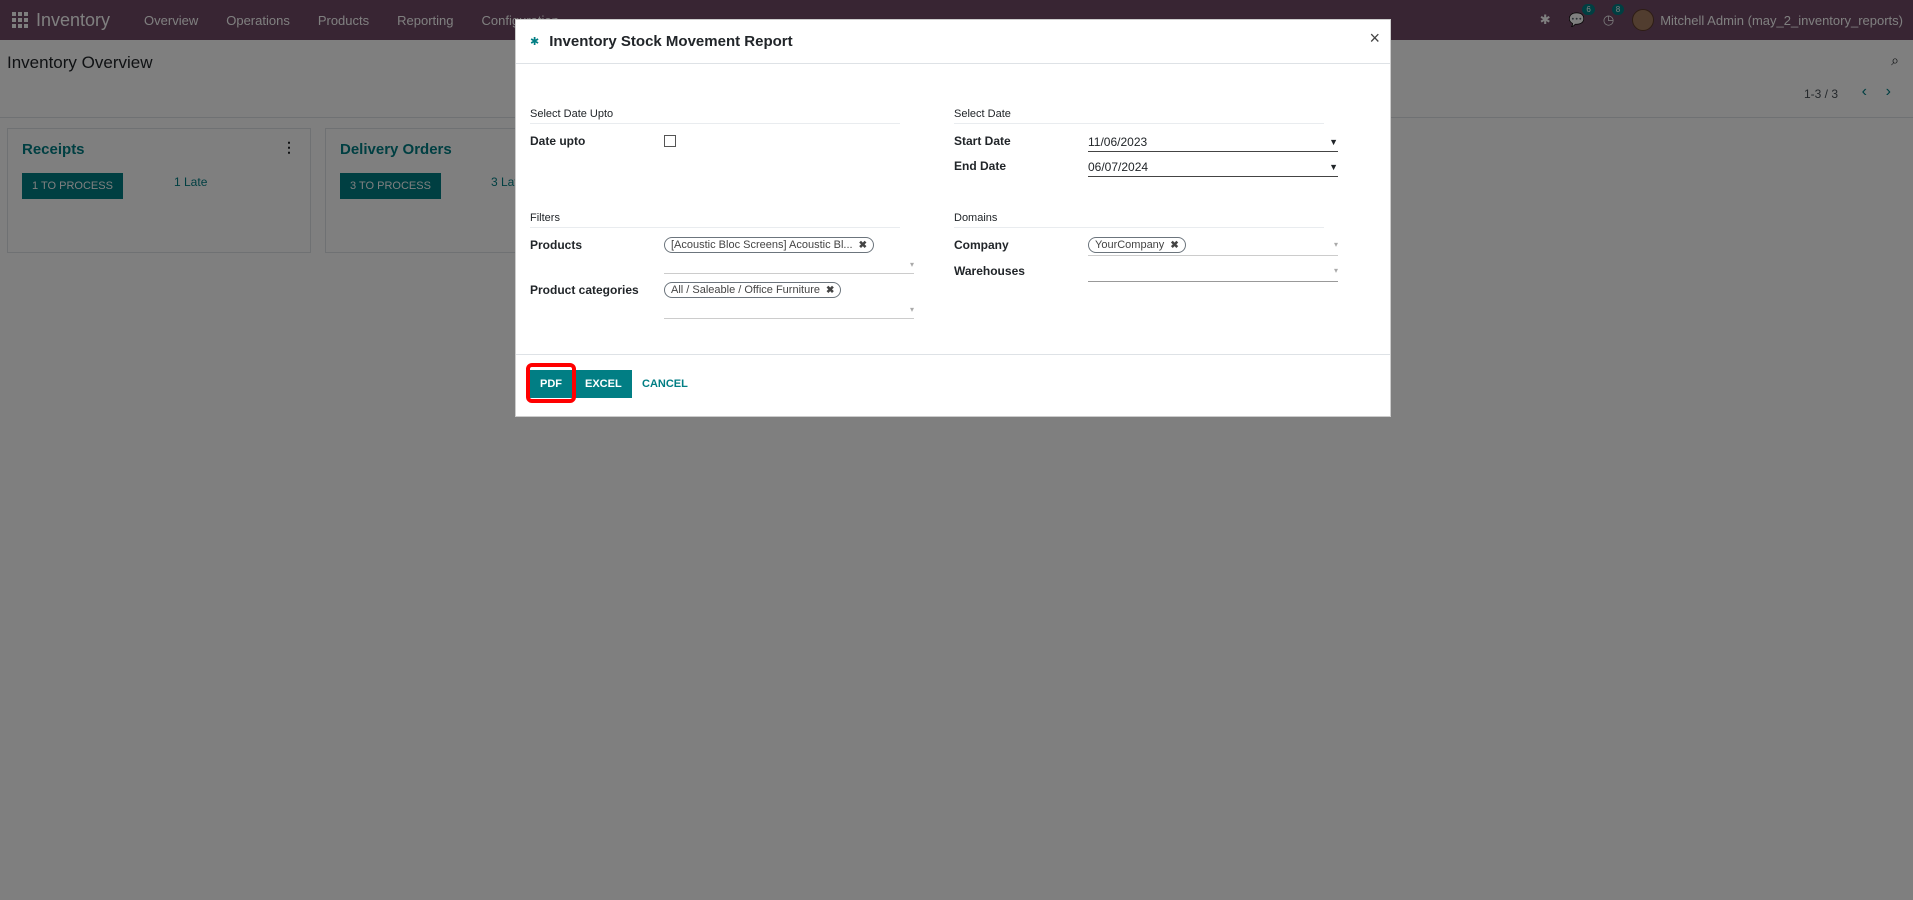 The width and height of the screenshot is (1913, 900). What do you see at coordinates (981, 245) in the screenshot?
I see `company-label: Company` at bounding box center [981, 245].